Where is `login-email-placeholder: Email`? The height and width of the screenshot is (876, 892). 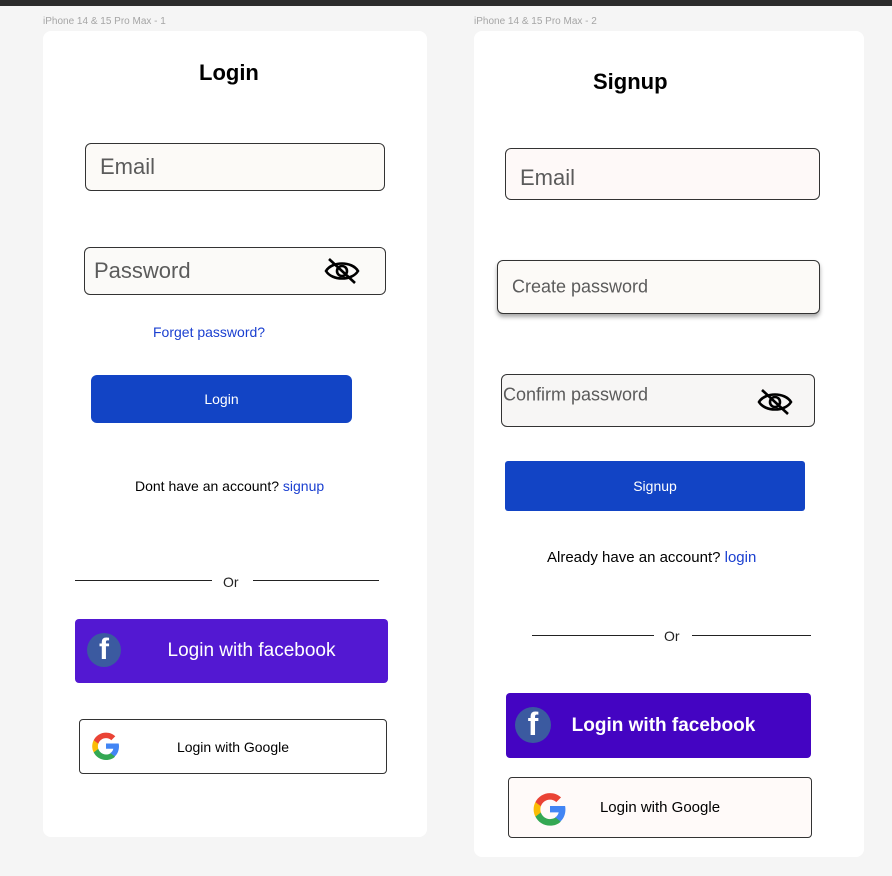
login-email-placeholder: Email is located at coordinates (128, 166).